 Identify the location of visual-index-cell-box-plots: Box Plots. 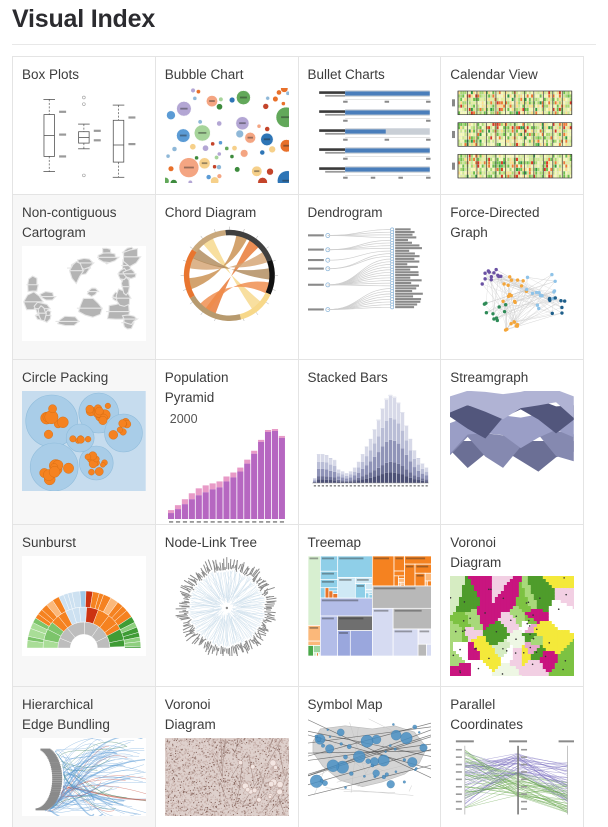
(84, 126).